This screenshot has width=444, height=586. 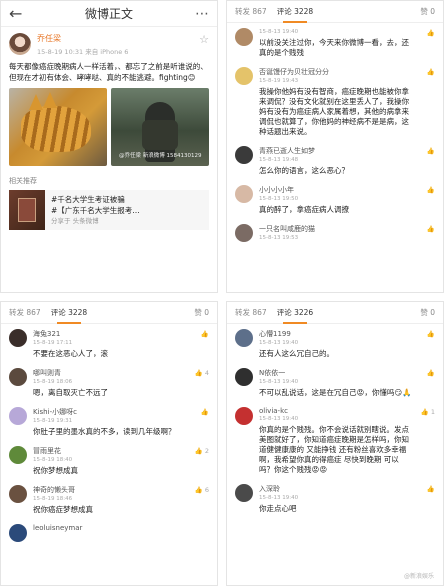 I want to click on comment-item: 15-8-13 19:40 以前没关注过你，今天来你微博一看，去，还真的是个贱残 👍, so click(x=335, y=42).